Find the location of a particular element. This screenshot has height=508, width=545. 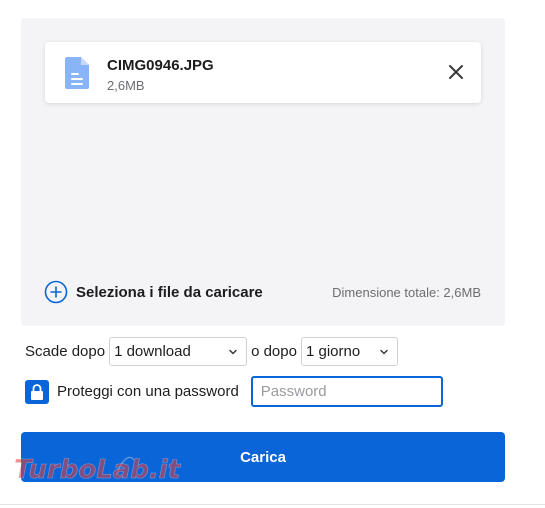

file-size: 2,6MB is located at coordinates (126, 85).